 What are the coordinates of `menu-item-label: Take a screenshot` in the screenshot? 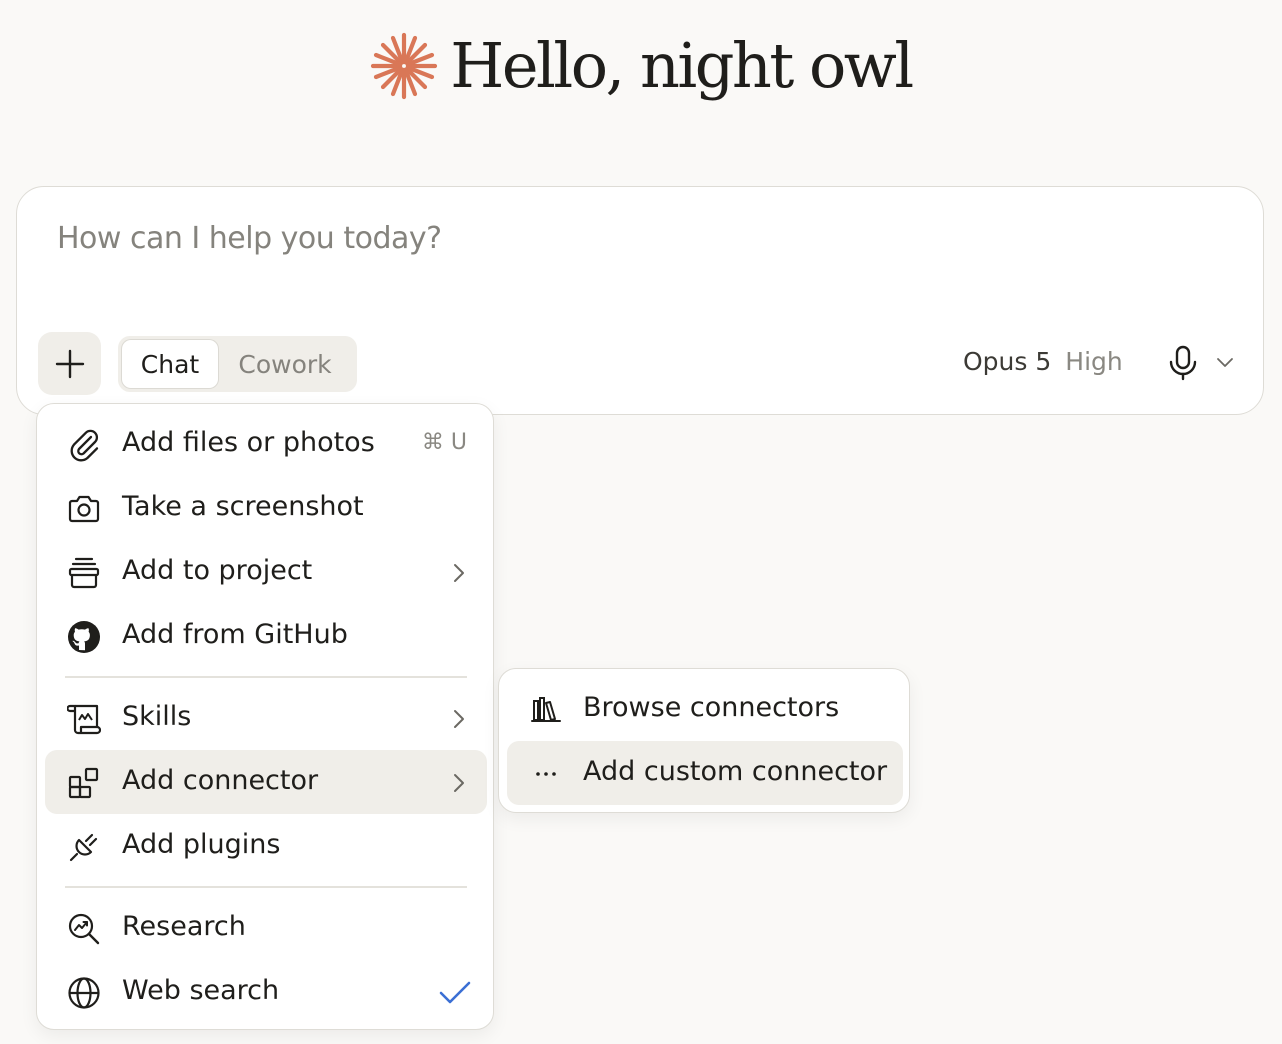 It's located at (243, 506).